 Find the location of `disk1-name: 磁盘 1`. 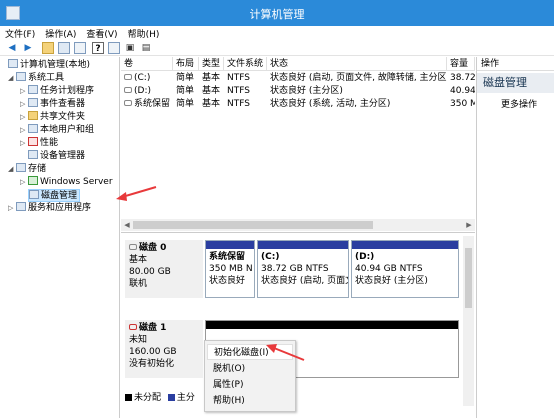

disk1-name: 磁盘 1 is located at coordinates (153, 328).